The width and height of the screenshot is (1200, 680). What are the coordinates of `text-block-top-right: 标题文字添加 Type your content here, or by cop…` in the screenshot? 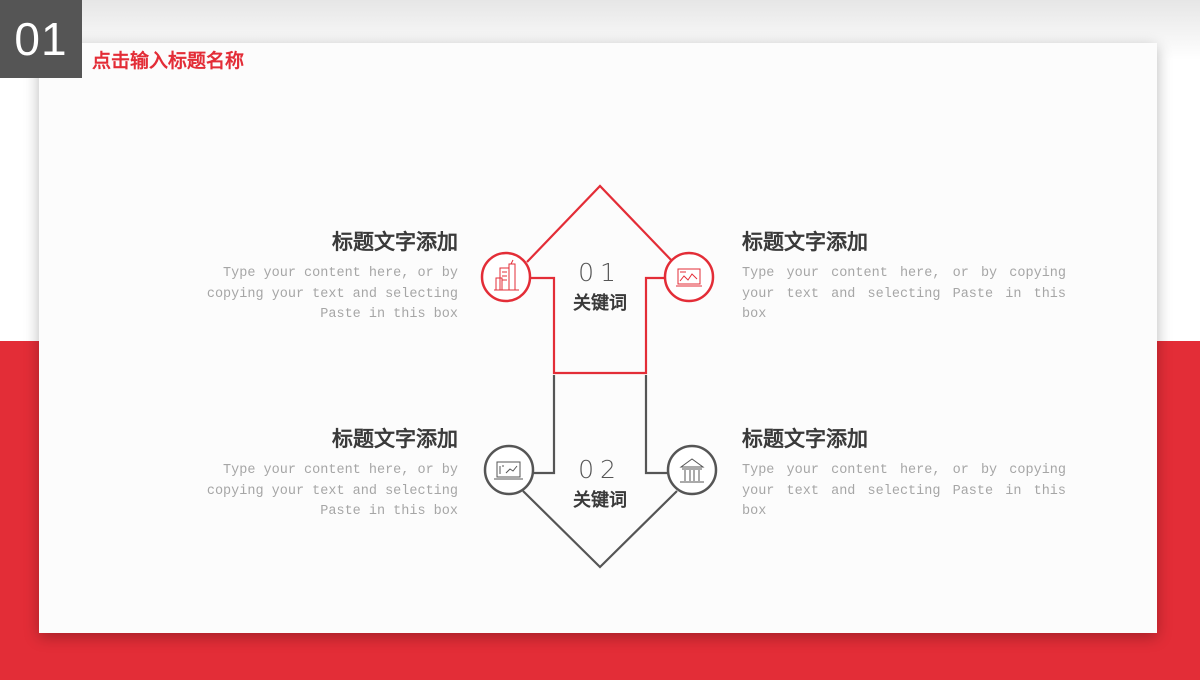 It's located at (904, 276).